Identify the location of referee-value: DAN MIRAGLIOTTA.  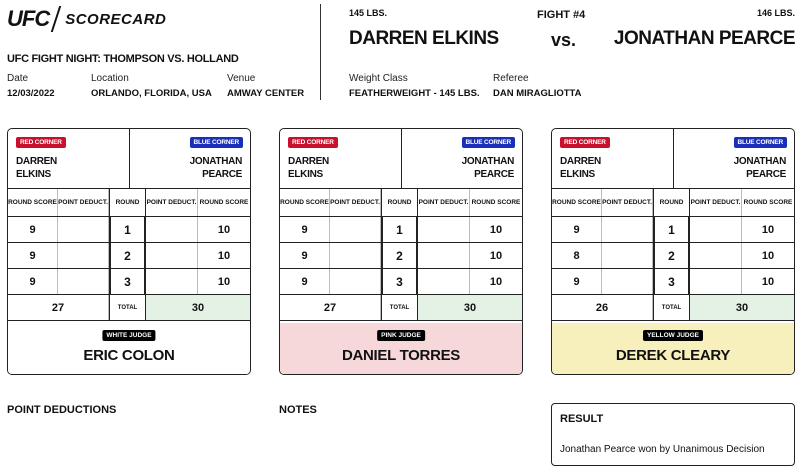
(537, 93).